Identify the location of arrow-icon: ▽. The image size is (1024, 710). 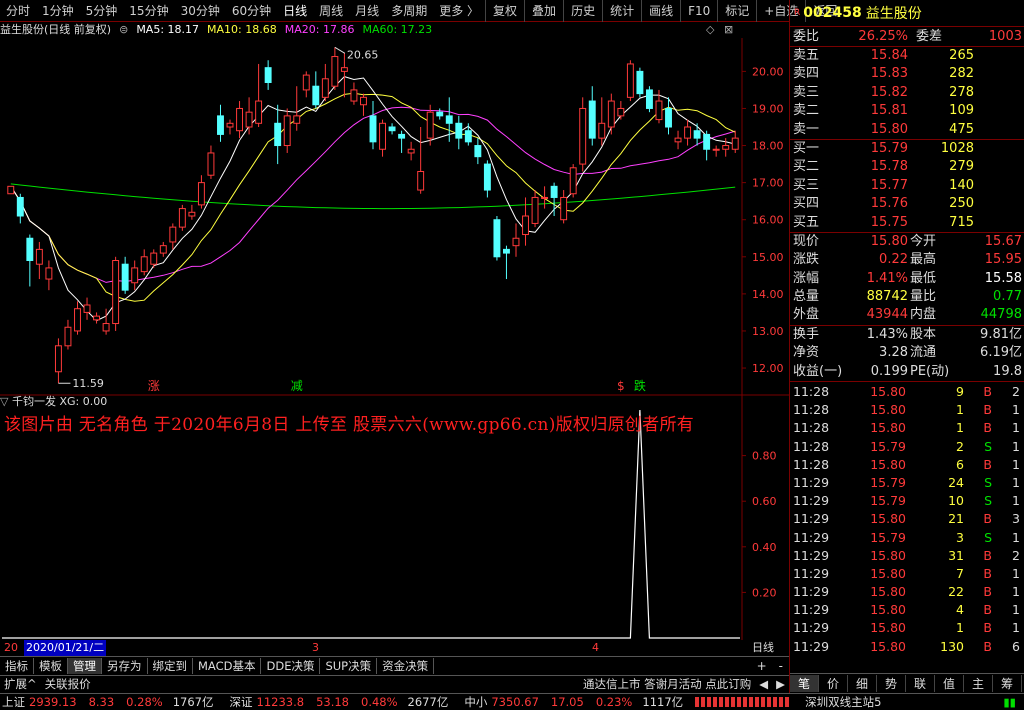
(4, 401).